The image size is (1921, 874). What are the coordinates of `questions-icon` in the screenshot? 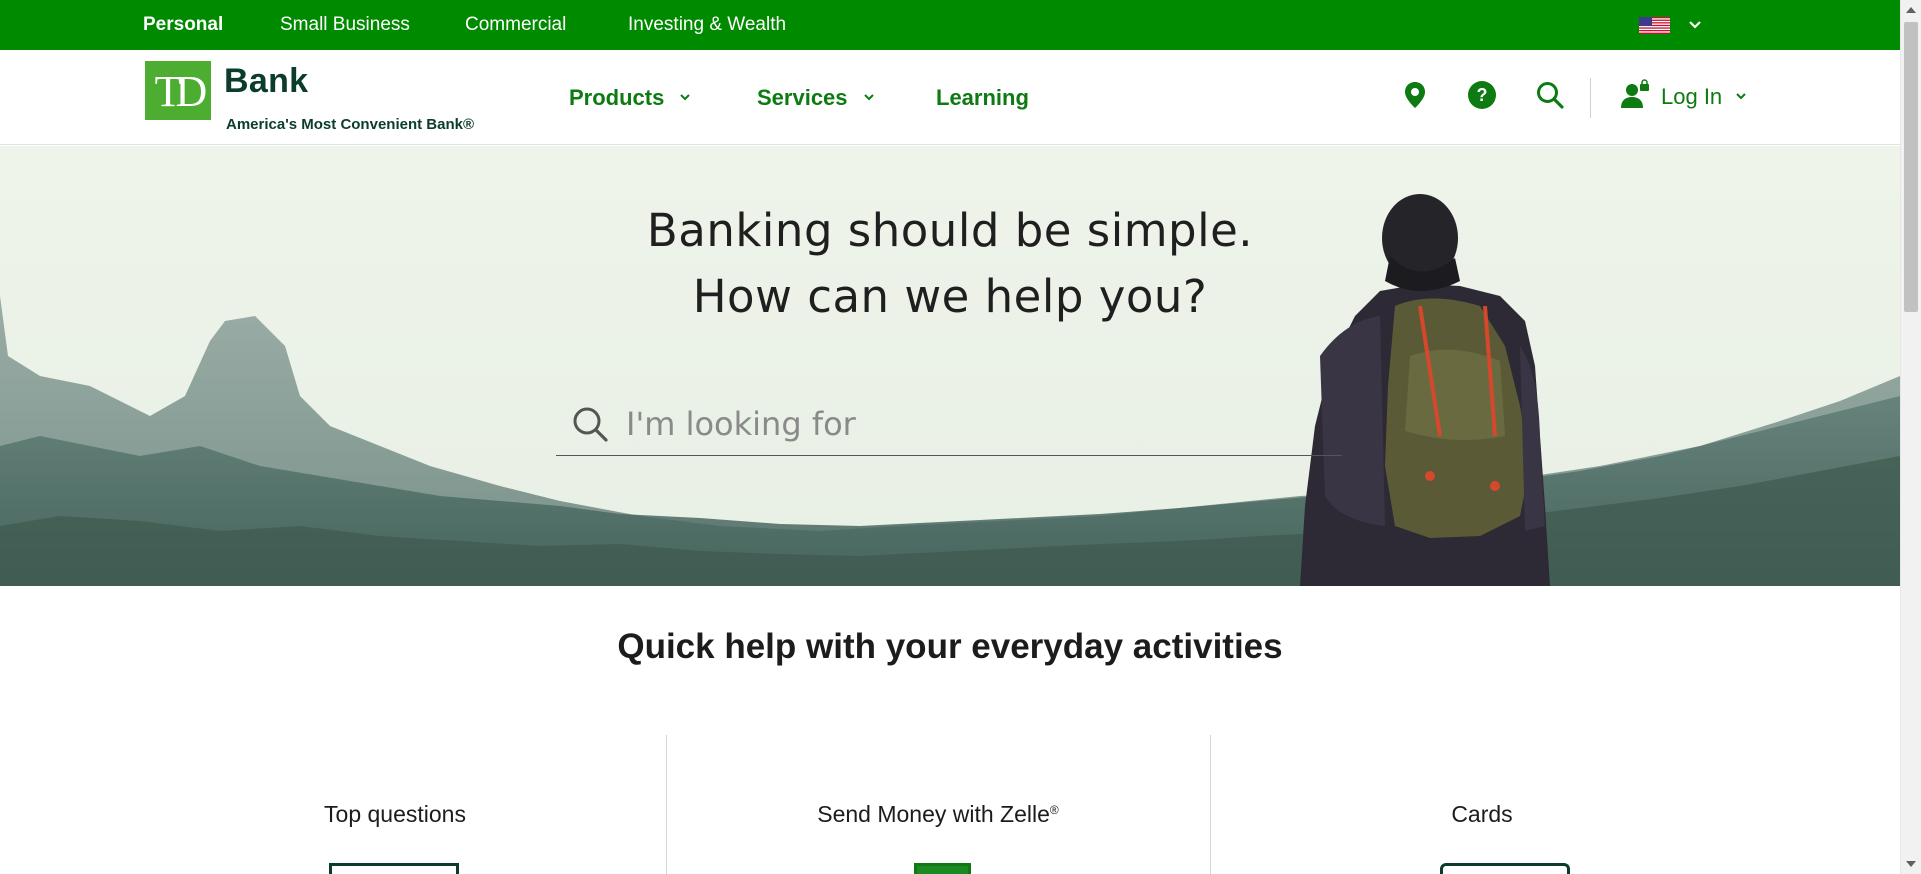 It's located at (394, 868).